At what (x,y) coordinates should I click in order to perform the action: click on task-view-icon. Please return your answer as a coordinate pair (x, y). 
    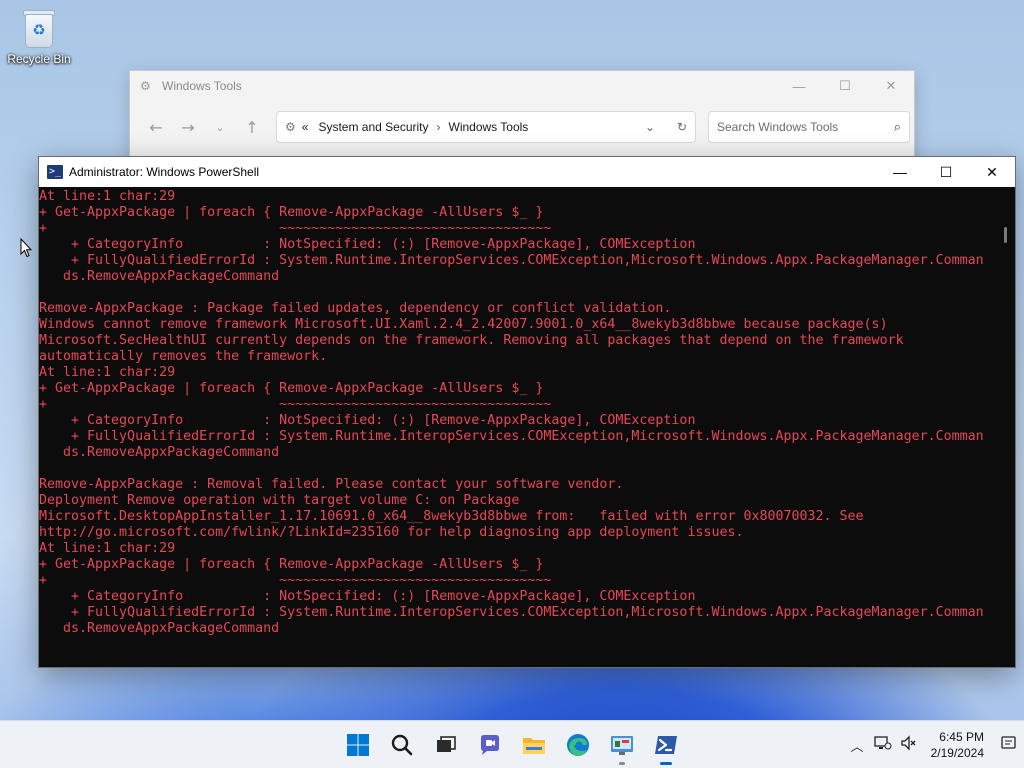
    Looking at the image, I should click on (446, 744).